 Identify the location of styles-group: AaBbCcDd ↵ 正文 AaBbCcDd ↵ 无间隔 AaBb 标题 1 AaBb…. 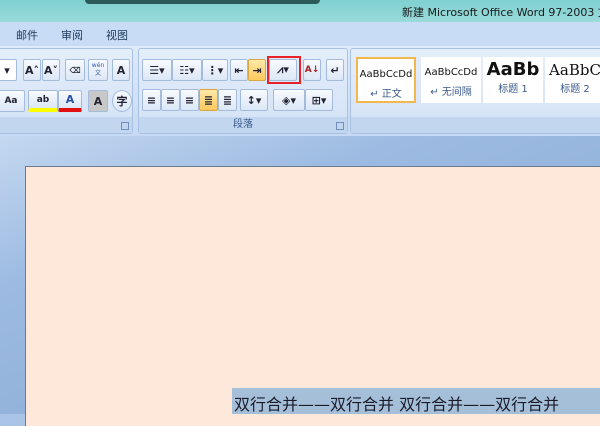
(475, 91).